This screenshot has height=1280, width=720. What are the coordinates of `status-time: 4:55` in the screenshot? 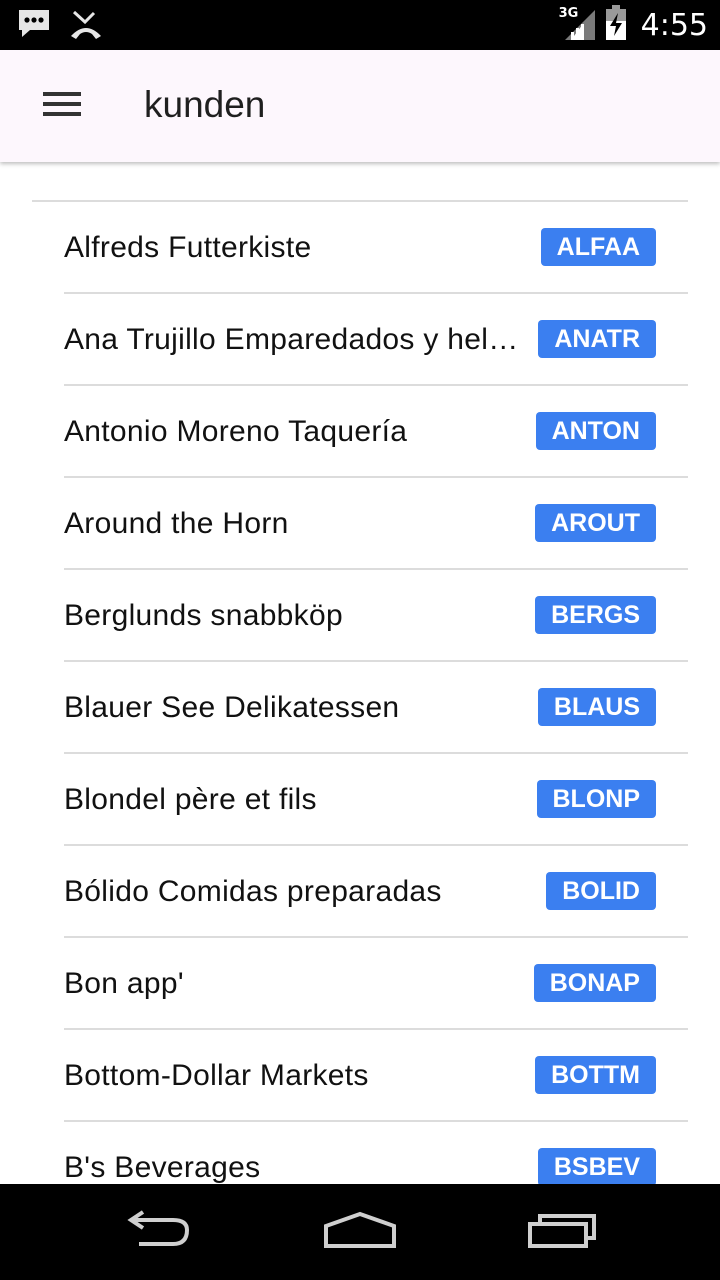 It's located at (674, 25).